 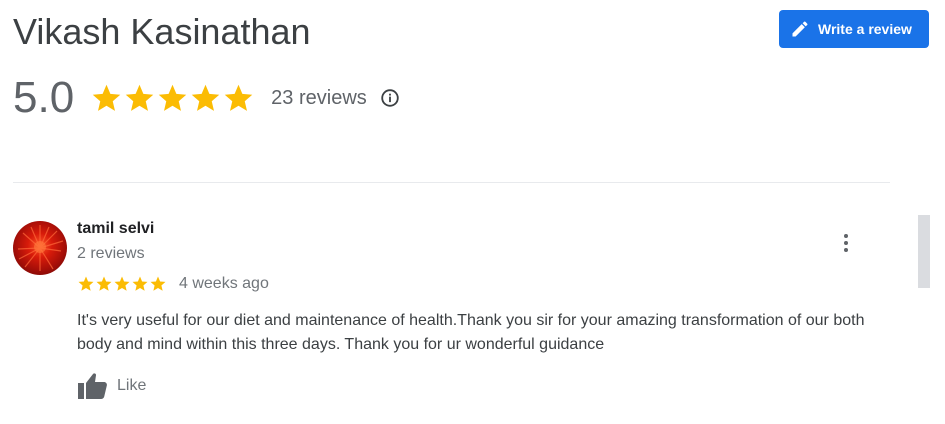 What do you see at coordinates (224, 283) in the screenshot?
I see `review-time: 4 weeks ago` at bounding box center [224, 283].